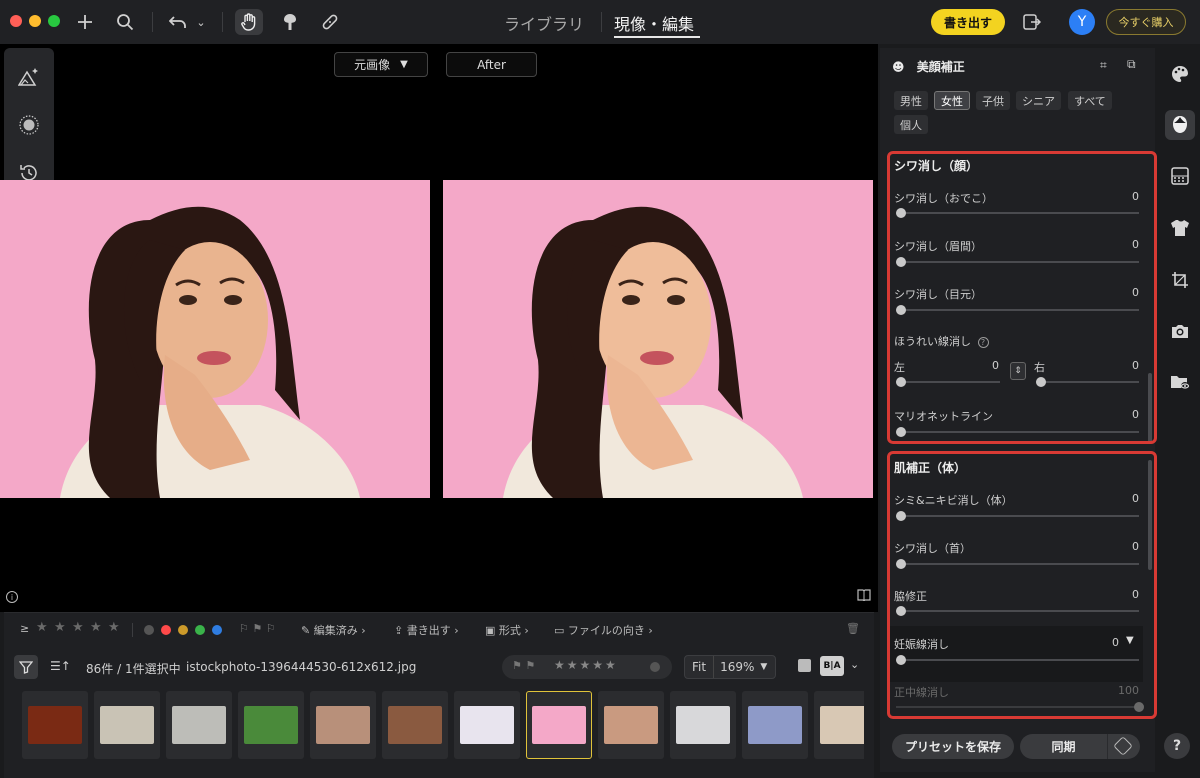 Image resolution: width=1200 pixels, height=778 pixels. What do you see at coordinates (864, 596) in the screenshot?
I see `book-icon` at bounding box center [864, 596].